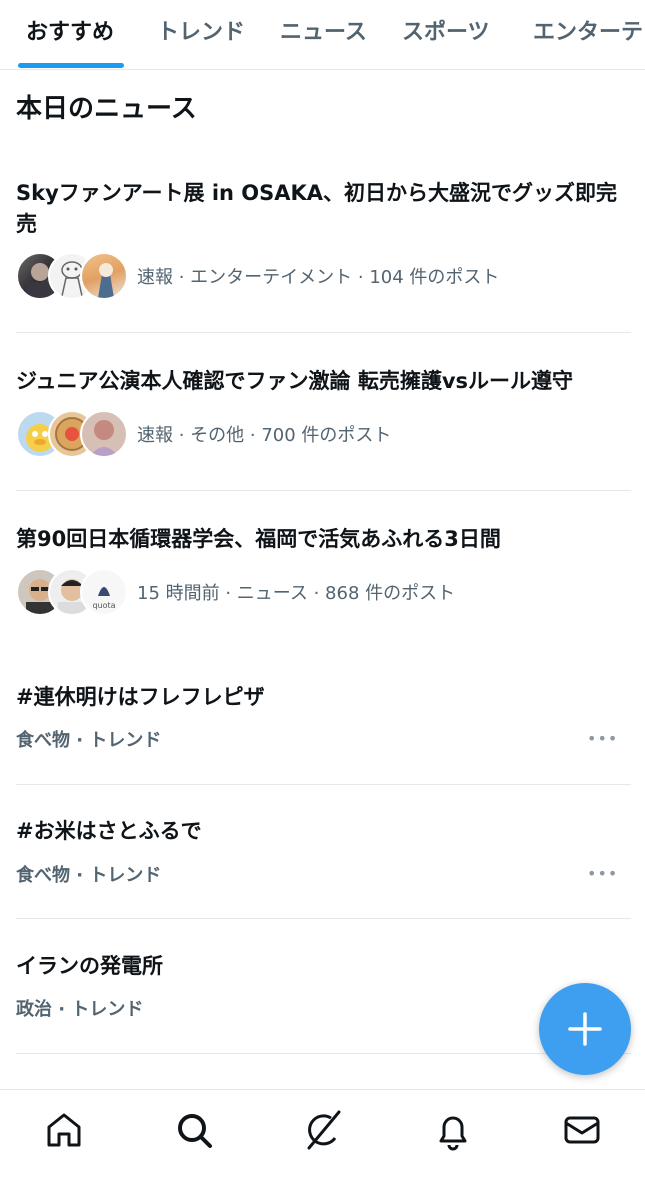 The width and height of the screenshot is (645, 1201). I want to click on avatar-text: quota, so click(103, 605).